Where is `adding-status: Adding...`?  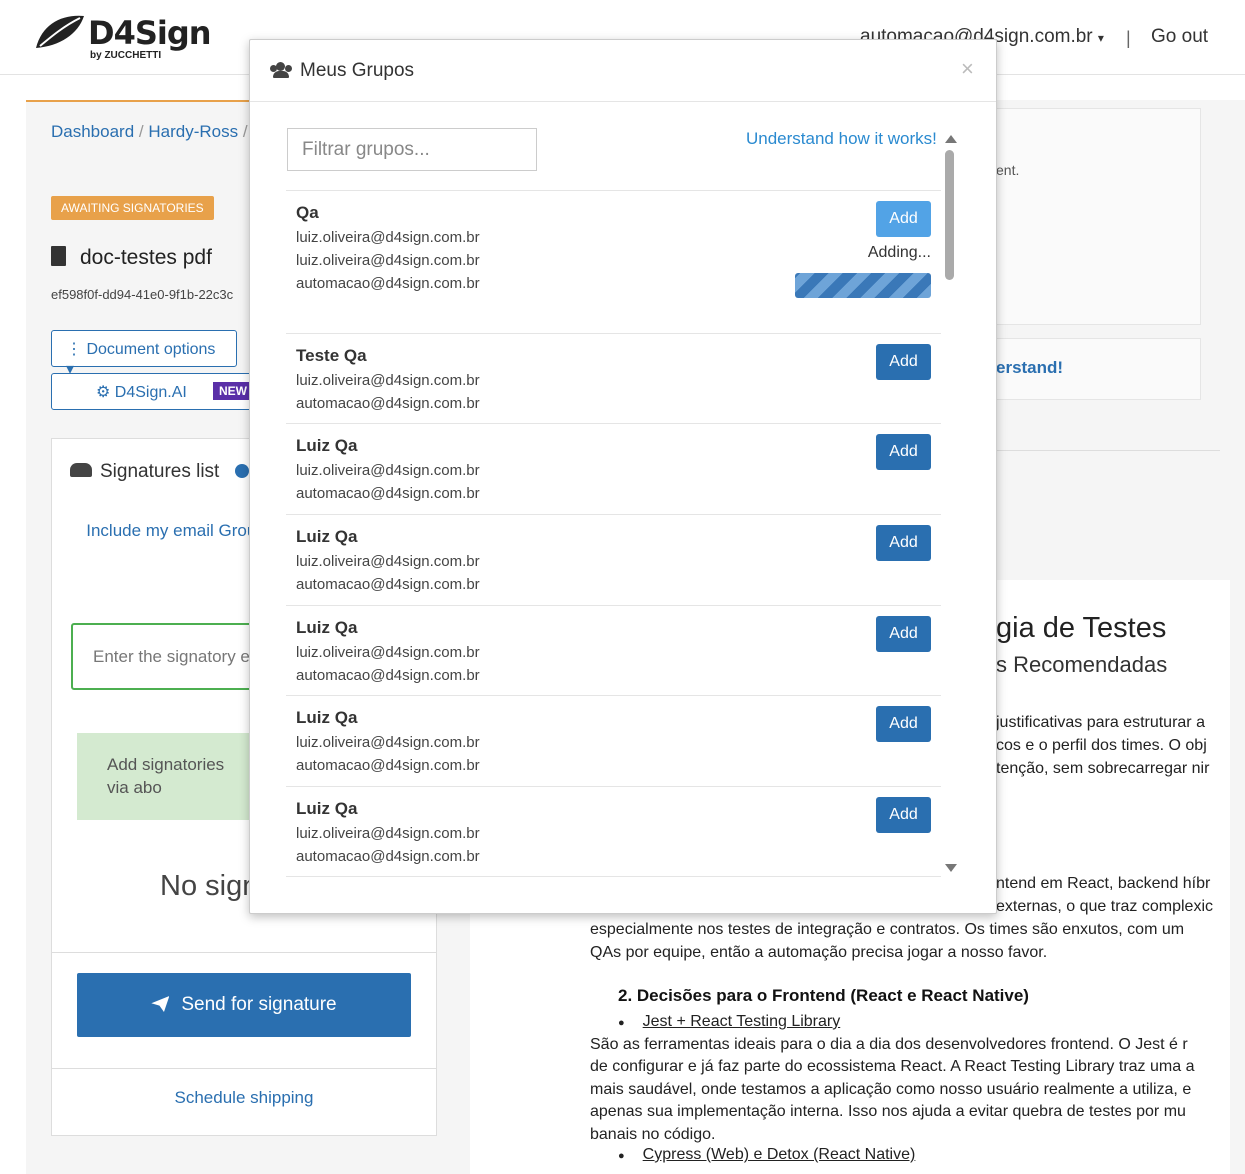
adding-status: Adding... is located at coordinates (899, 252).